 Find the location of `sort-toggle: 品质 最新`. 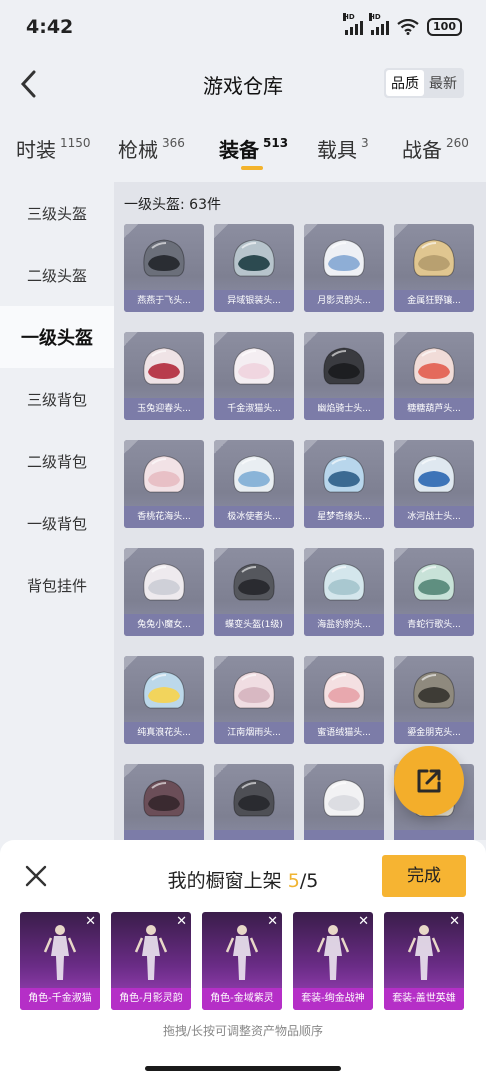

sort-toggle: 品质 最新 is located at coordinates (424, 83).